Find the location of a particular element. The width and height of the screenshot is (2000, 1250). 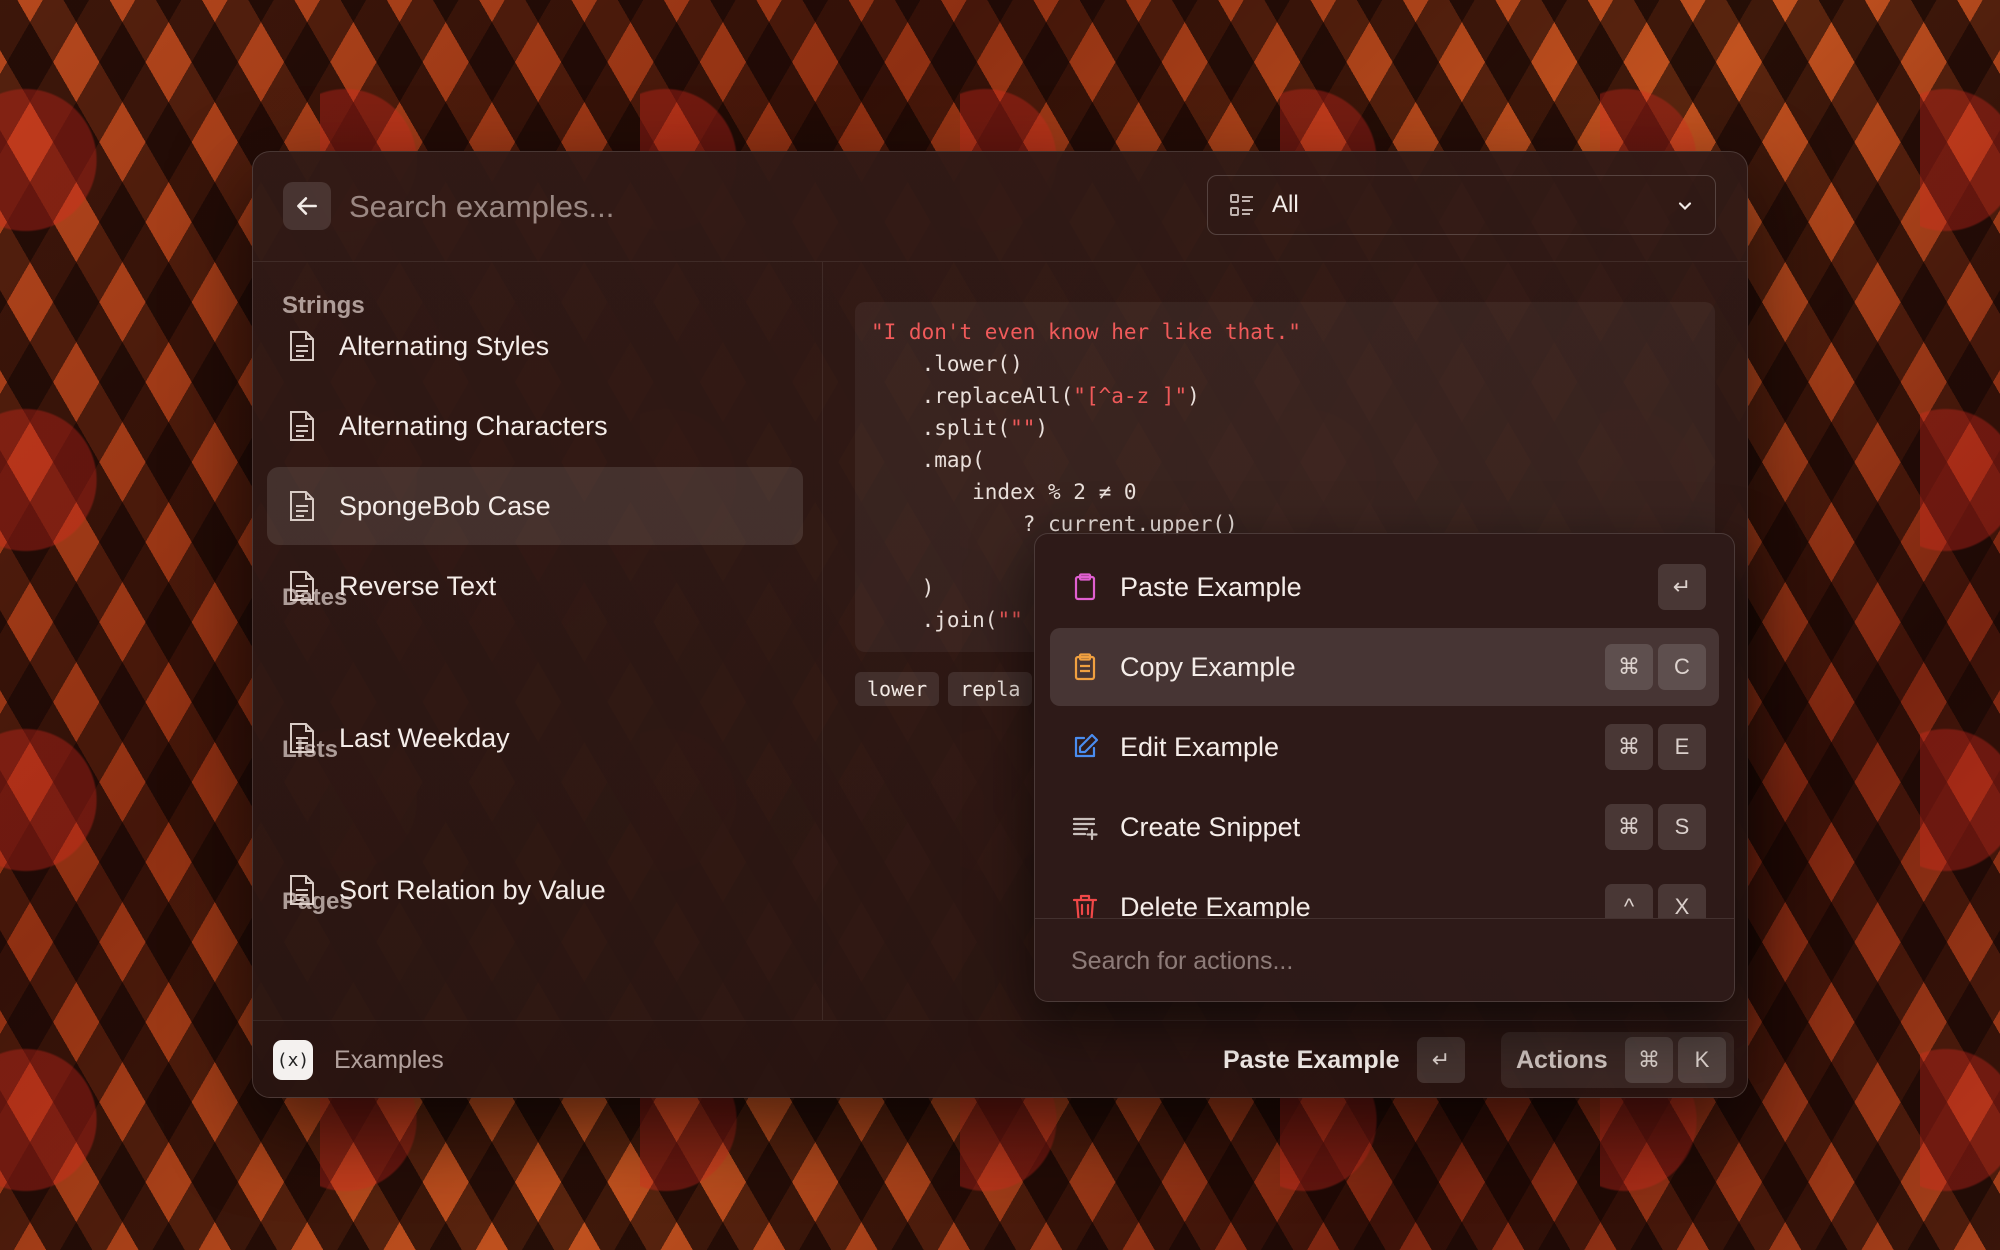

actions-label: Actions is located at coordinates (1562, 1060).